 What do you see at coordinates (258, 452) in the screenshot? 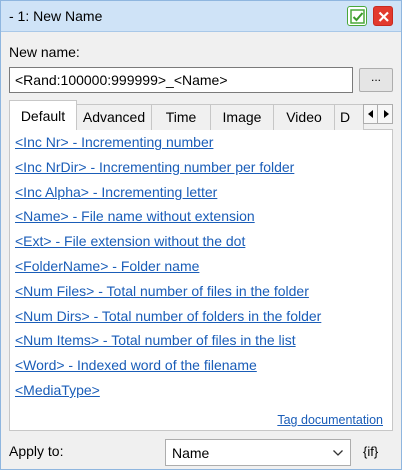
I see `apply-to-select: Name` at bounding box center [258, 452].